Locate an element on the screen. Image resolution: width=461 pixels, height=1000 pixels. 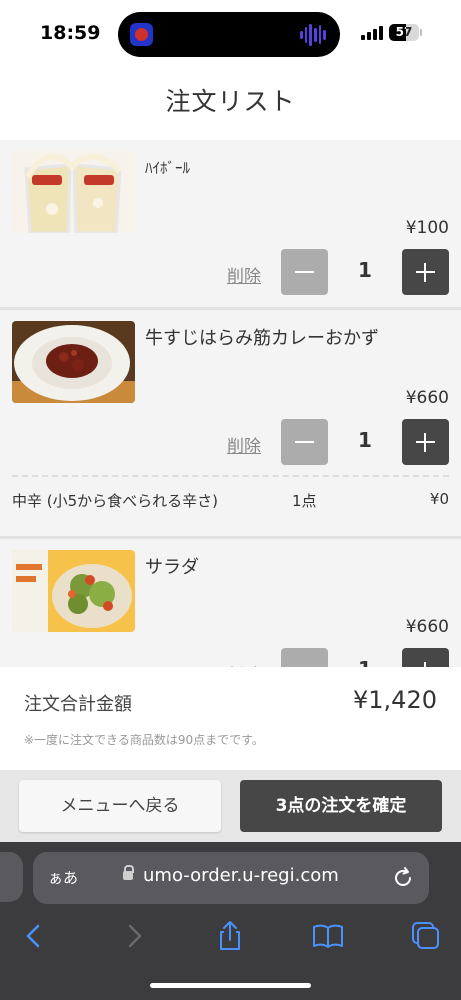
audio-wave-icon is located at coordinates (313, 34).